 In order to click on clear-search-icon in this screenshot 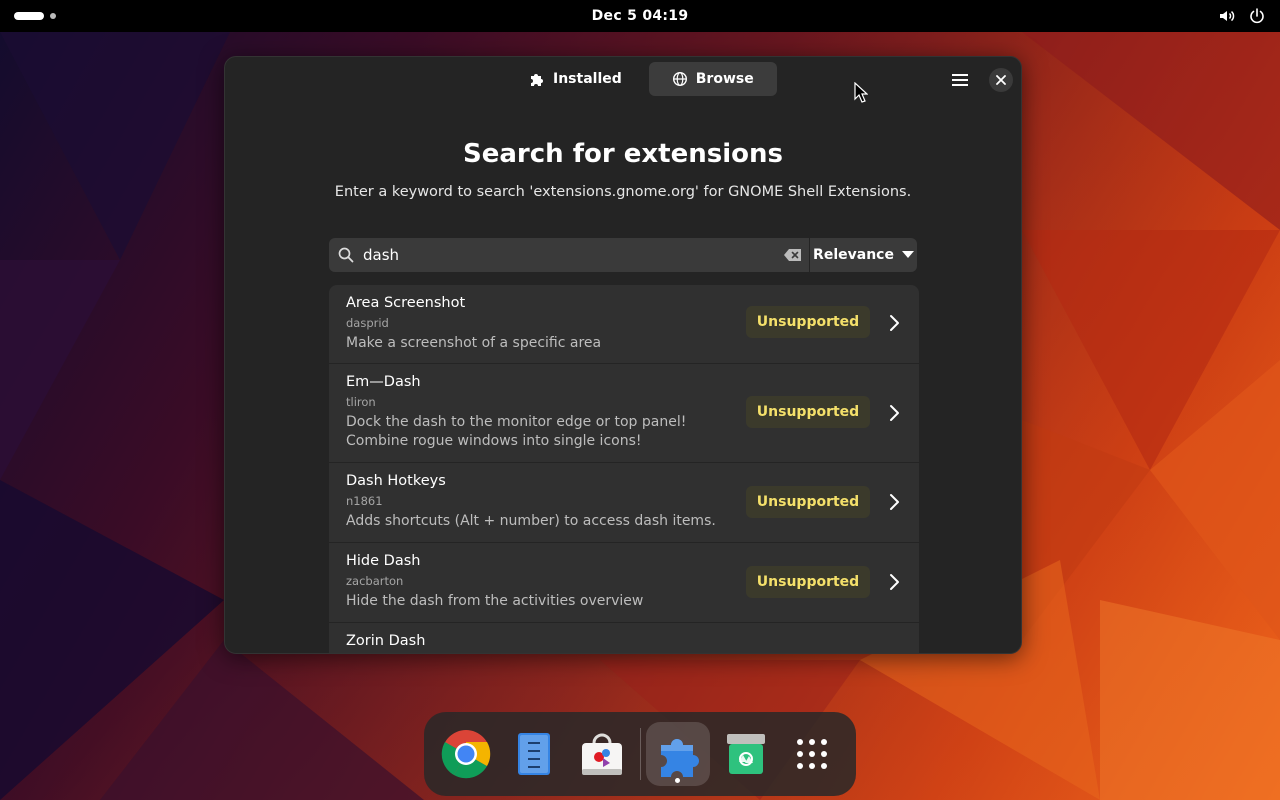, I will do `click(793, 255)`.